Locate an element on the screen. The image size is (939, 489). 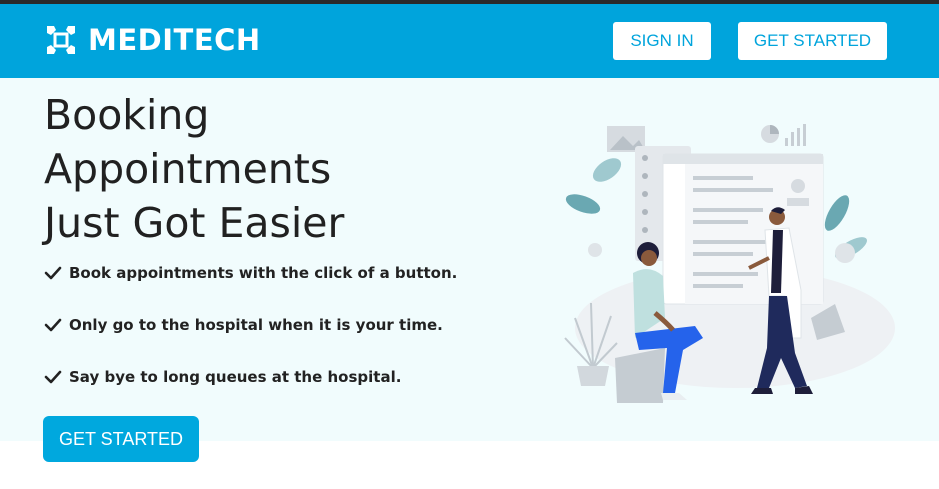
feature-text: Say bye to long queues at the hospital. is located at coordinates (235, 377).